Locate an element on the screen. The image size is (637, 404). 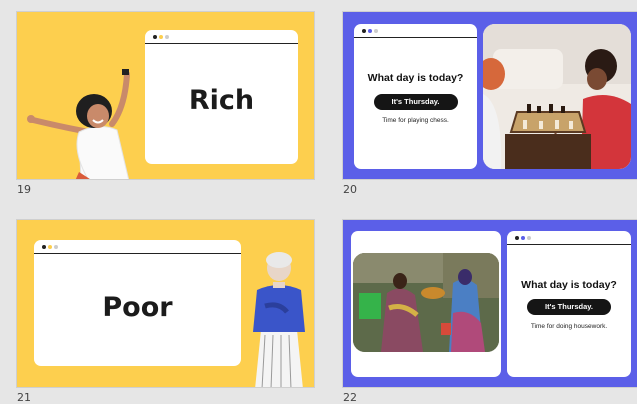
caption-text: Time for doing housework. is located at coordinates (569, 326).